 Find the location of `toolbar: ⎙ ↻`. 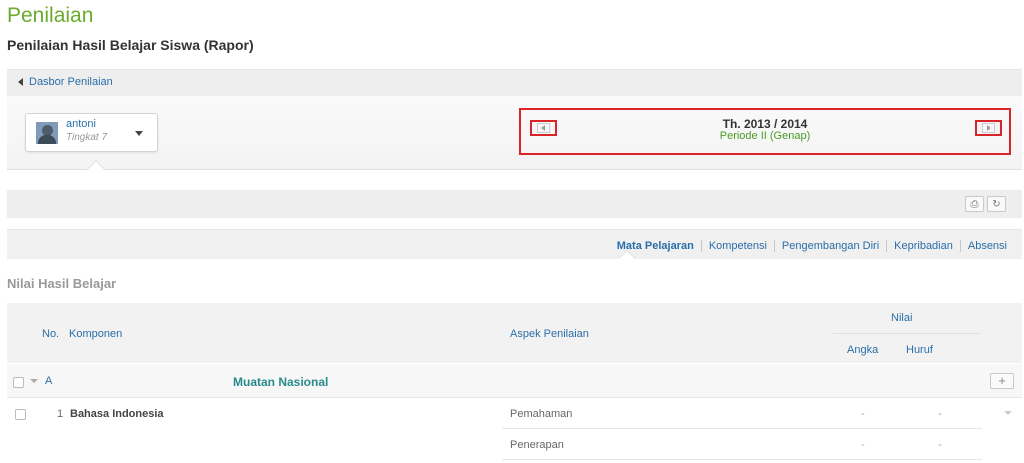

toolbar: ⎙ ↻ is located at coordinates (514, 204).